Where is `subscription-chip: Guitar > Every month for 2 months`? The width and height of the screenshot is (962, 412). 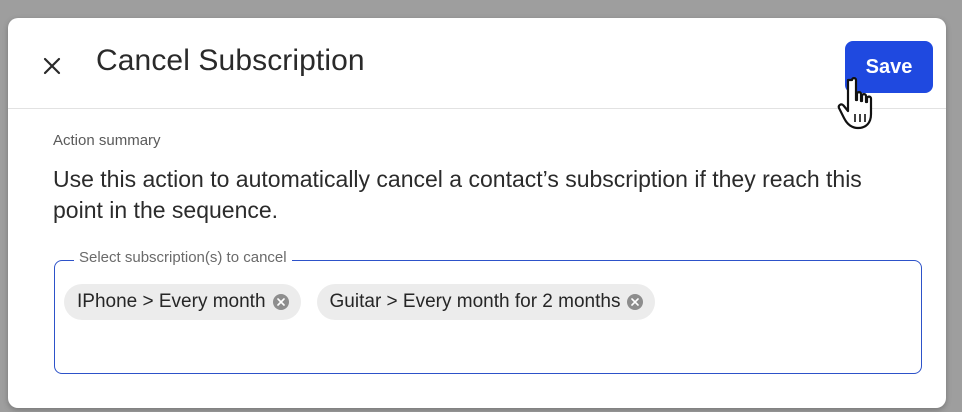
subscription-chip: Guitar > Every month for 2 months is located at coordinates (486, 302).